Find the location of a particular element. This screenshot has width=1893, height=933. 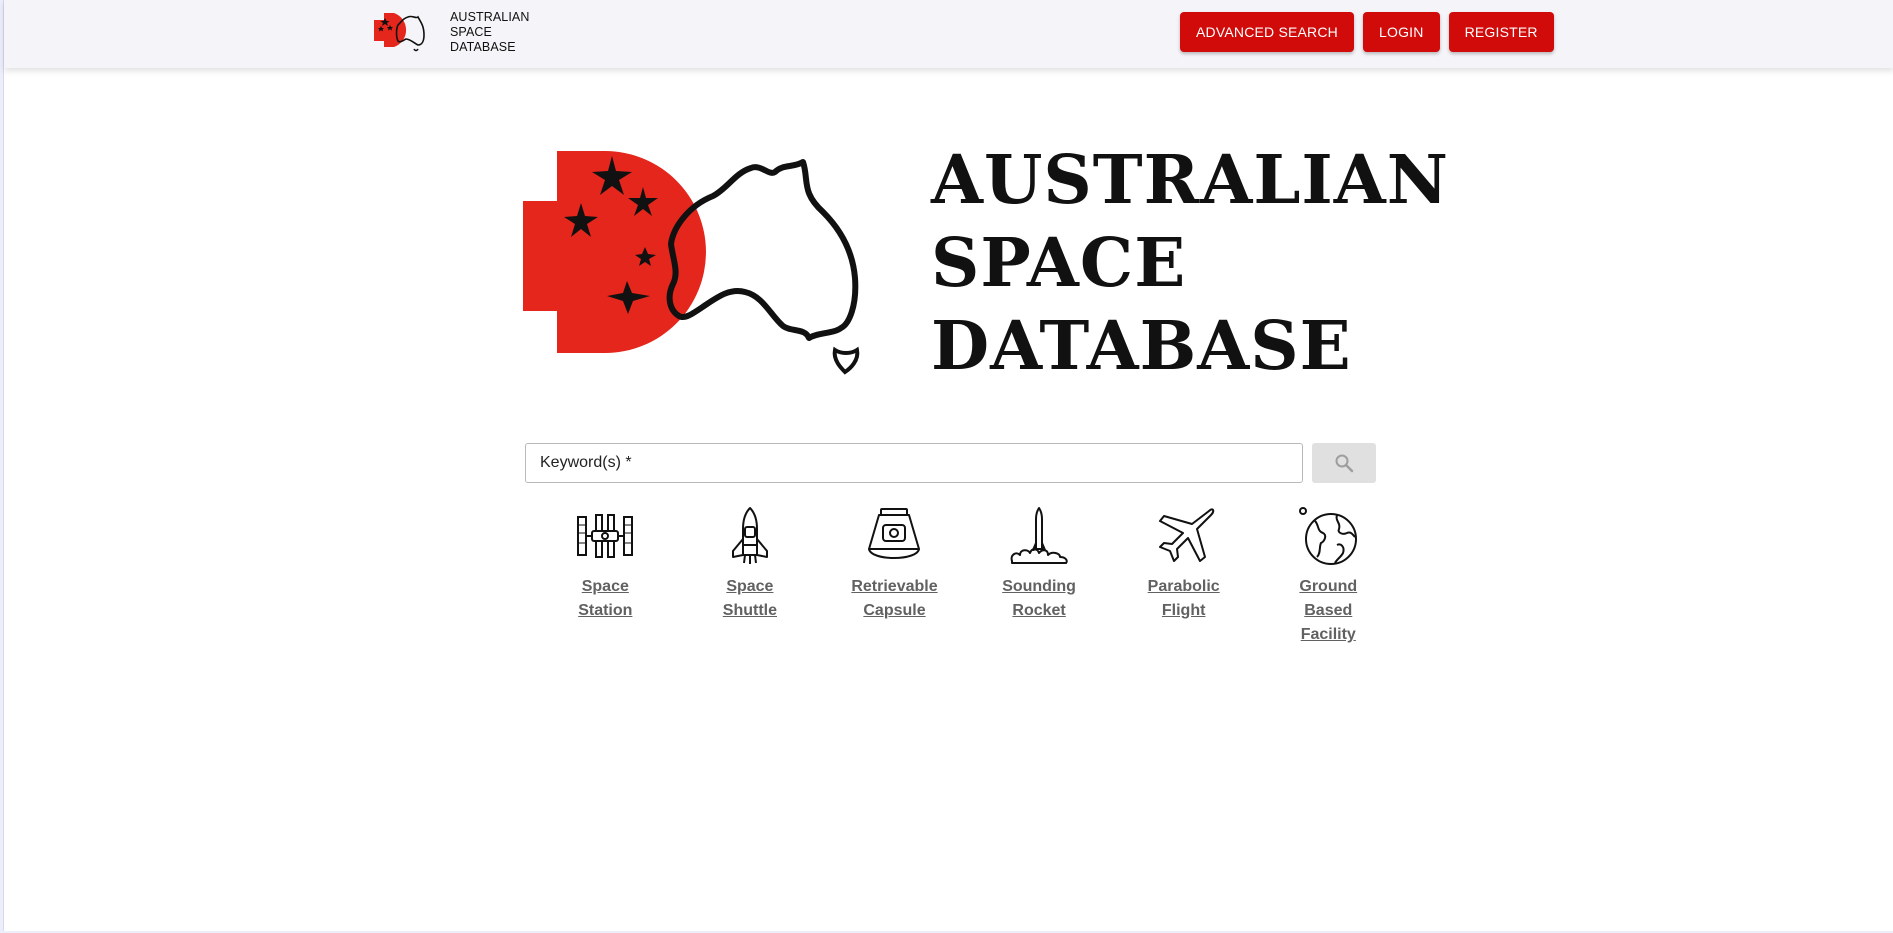

category-label: Parabolic Flight is located at coordinates (1184, 599).